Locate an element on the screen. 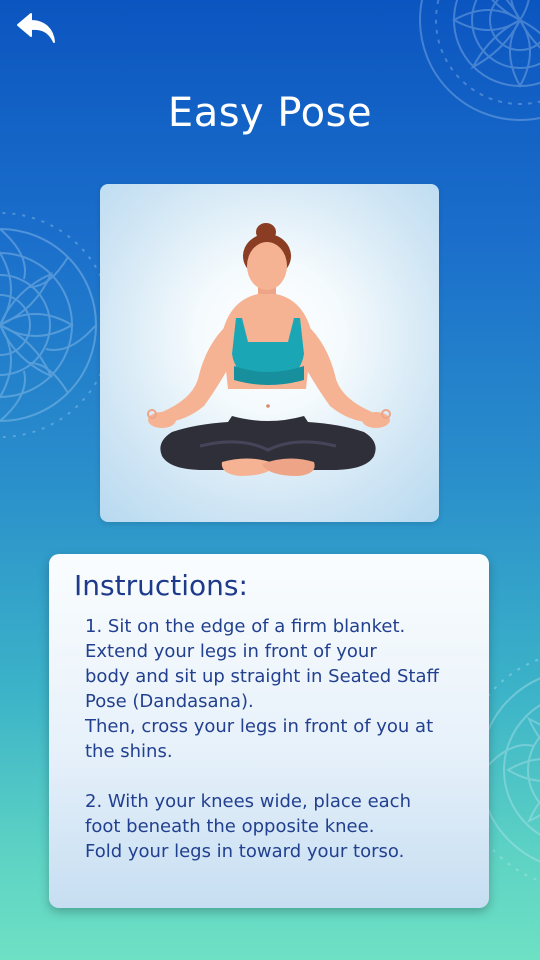 The height and width of the screenshot is (960, 540). step-1-line: Pose (Dandasana). is located at coordinates (169, 701).